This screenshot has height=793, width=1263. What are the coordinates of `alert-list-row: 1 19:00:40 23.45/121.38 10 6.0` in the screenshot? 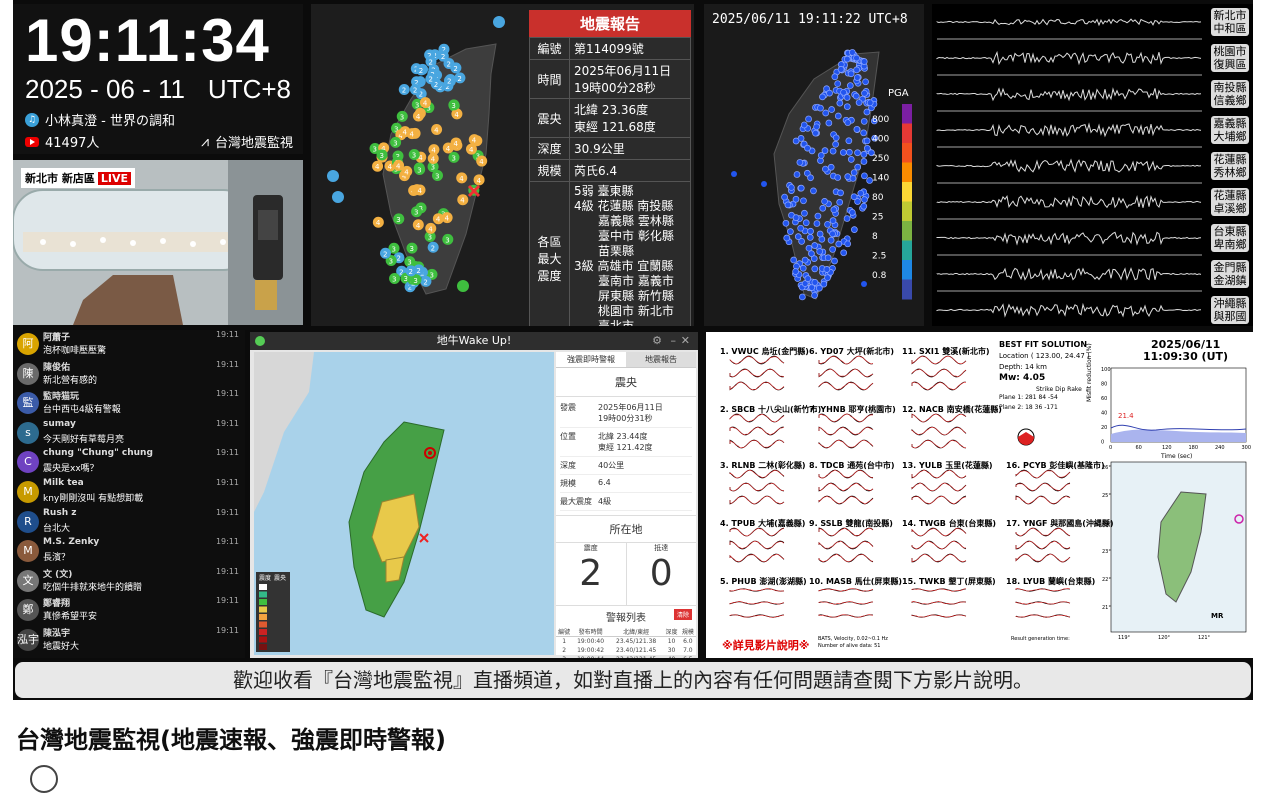 It's located at (626, 642).